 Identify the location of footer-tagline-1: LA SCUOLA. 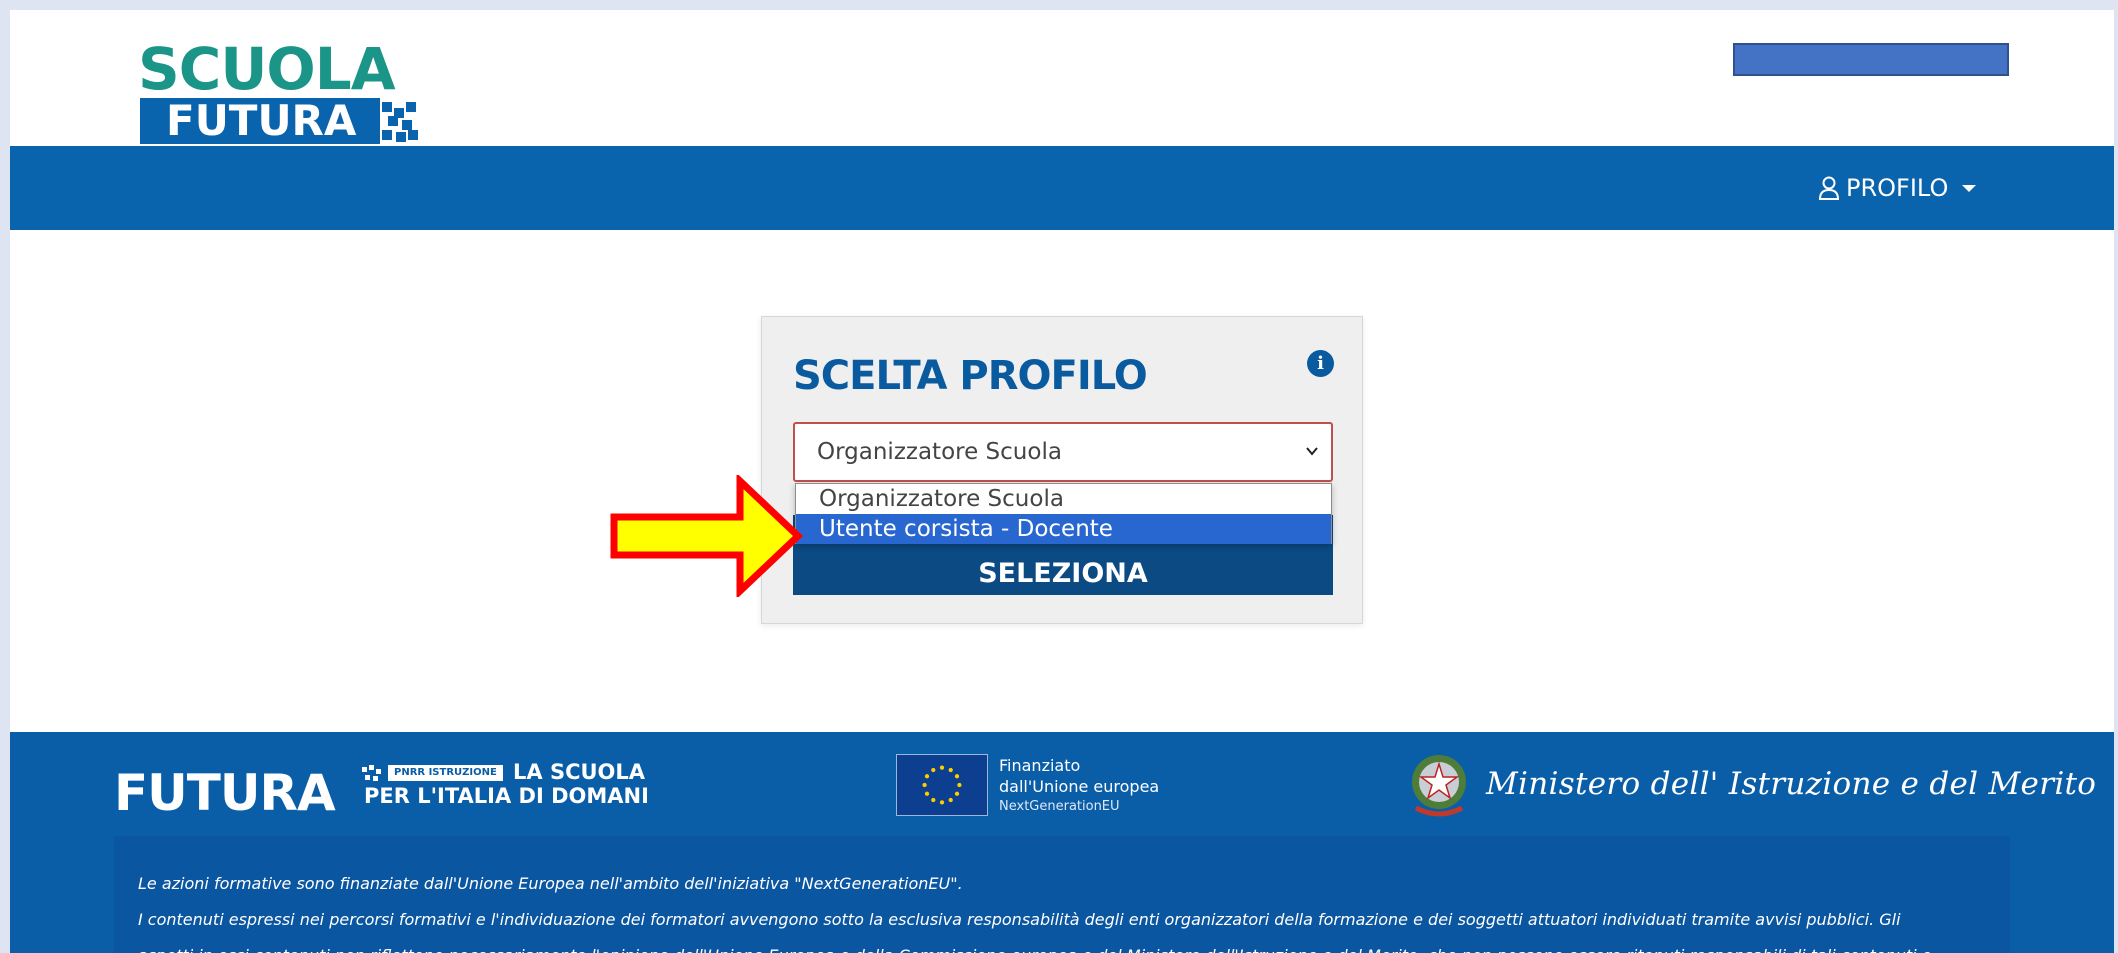
(579, 772).